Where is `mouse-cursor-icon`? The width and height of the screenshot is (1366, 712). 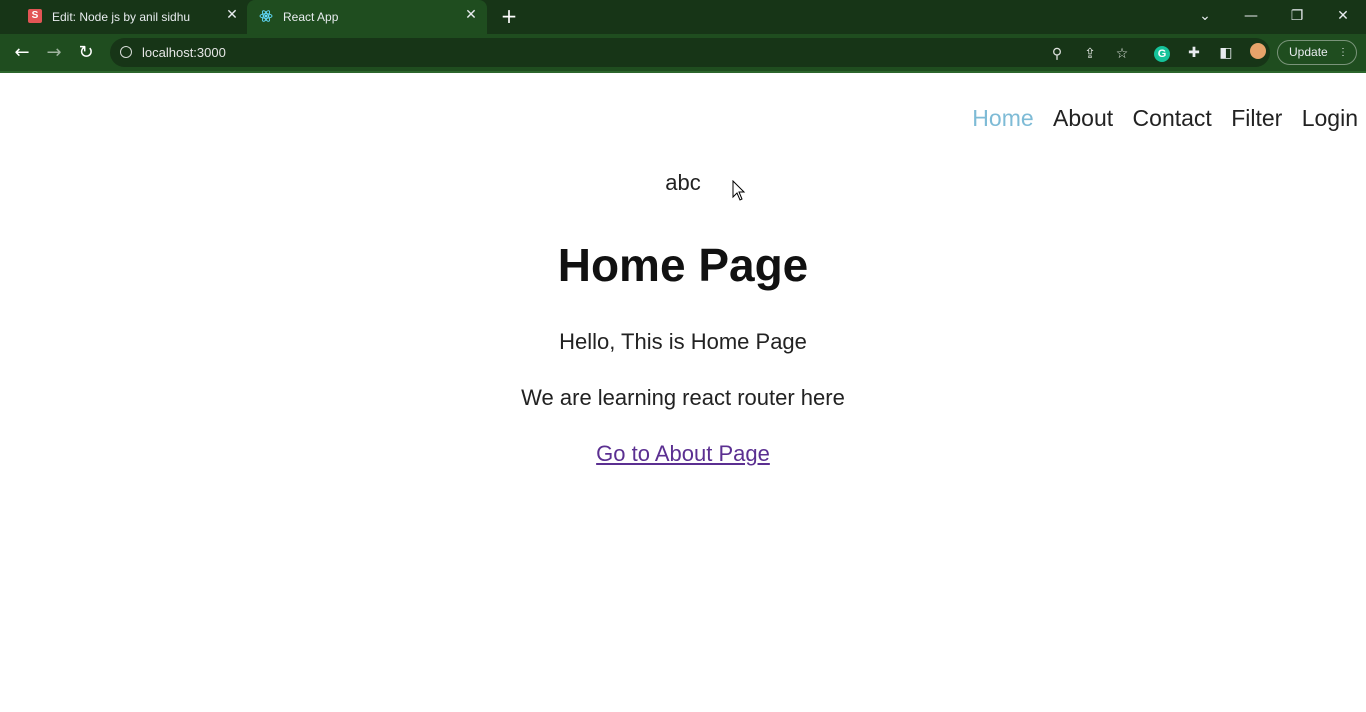 mouse-cursor-icon is located at coordinates (739, 190).